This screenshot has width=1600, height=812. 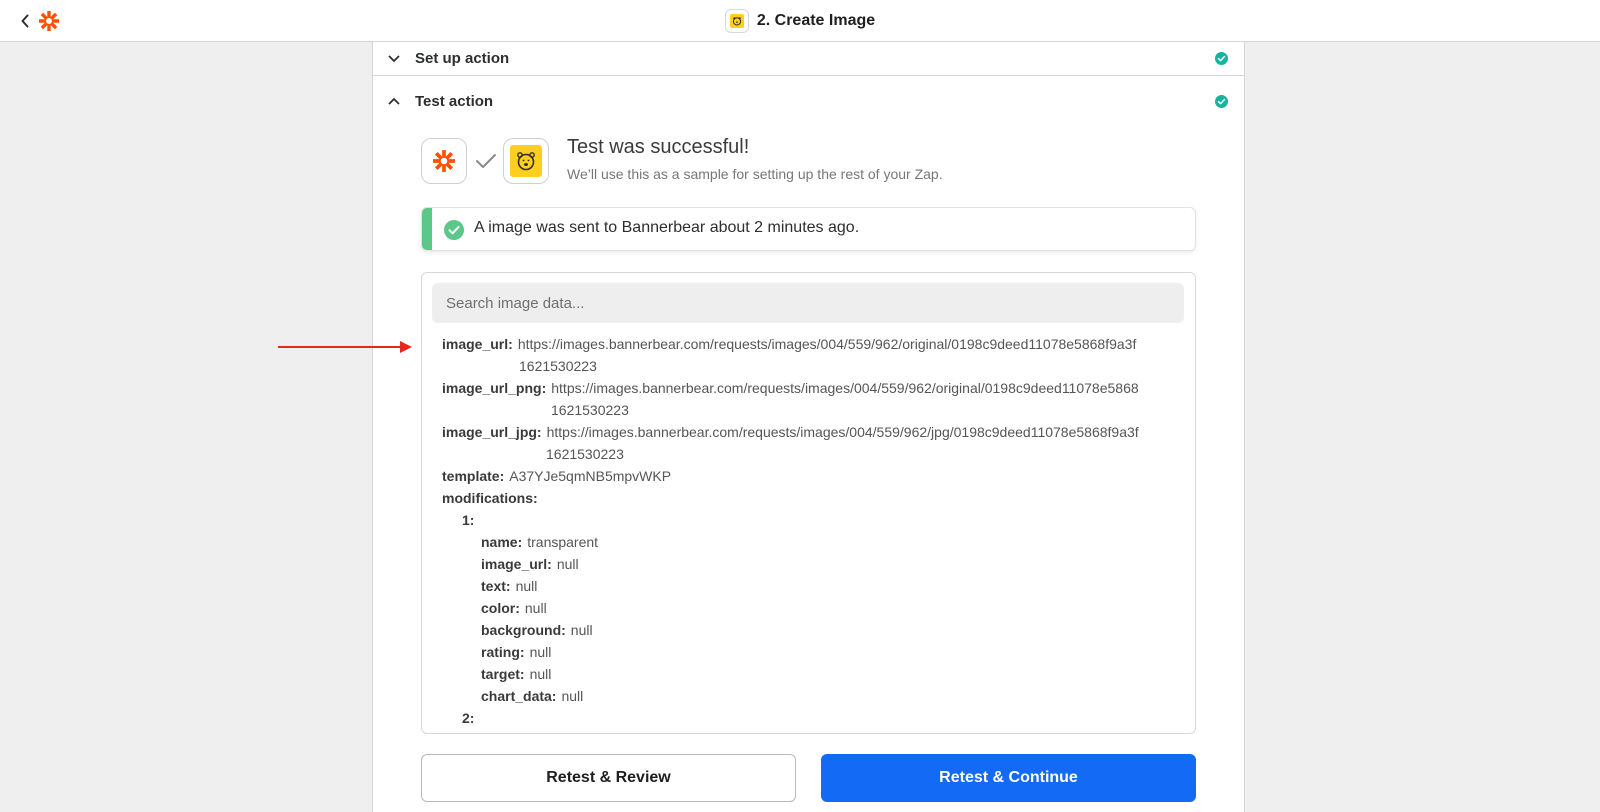 I want to click on section-test-action: Test action, so click(x=808, y=101).